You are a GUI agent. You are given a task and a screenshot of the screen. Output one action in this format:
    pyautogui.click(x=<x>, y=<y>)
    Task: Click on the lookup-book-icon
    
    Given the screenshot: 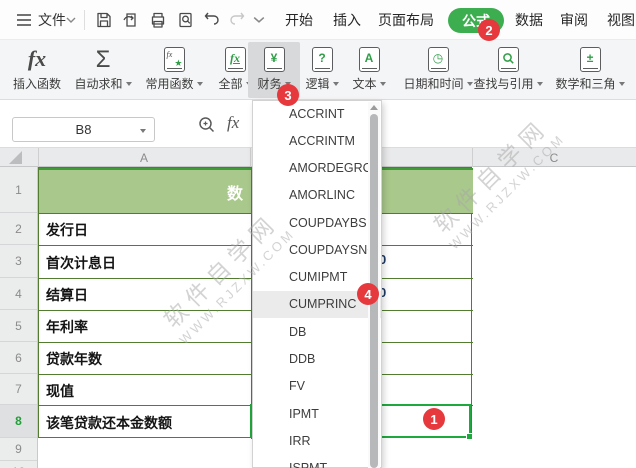 What is the action you would take?
    pyautogui.click(x=508, y=59)
    